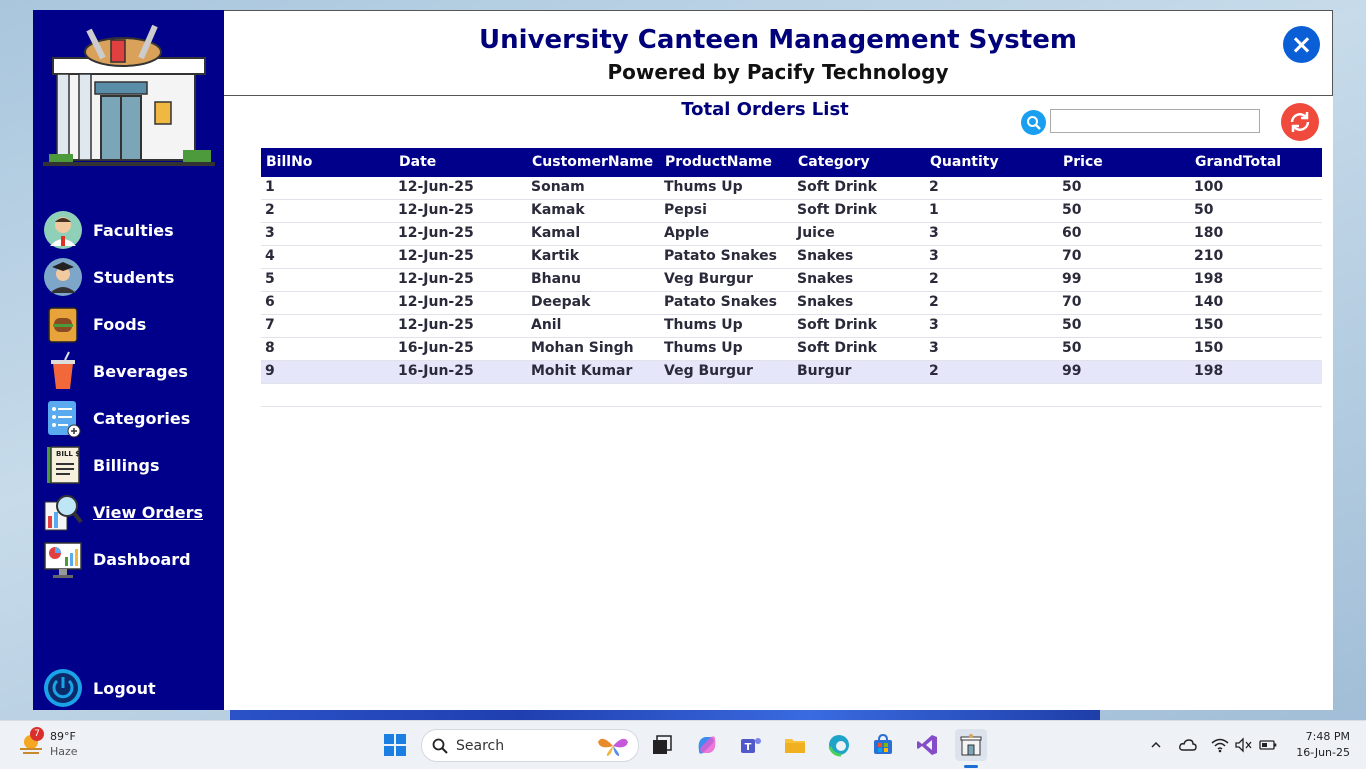 Image resolution: width=1366 pixels, height=769 pixels. Describe the element at coordinates (1256, 303) in the screenshot. I see `table-cell: 140` at that location.